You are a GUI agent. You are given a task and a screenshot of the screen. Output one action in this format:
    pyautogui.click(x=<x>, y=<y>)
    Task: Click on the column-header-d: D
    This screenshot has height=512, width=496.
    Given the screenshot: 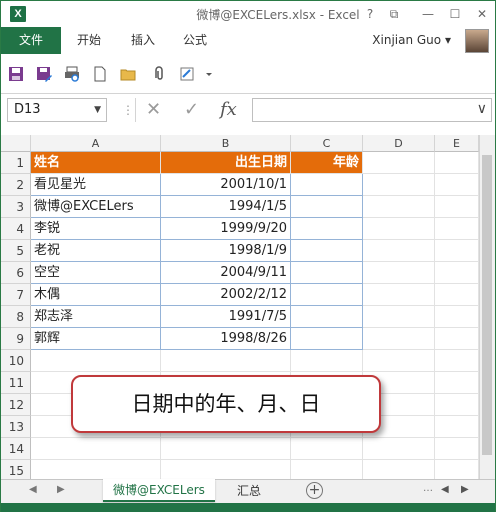 What is the action you would take?
    pyautogui.click(x=399, y=143)
    